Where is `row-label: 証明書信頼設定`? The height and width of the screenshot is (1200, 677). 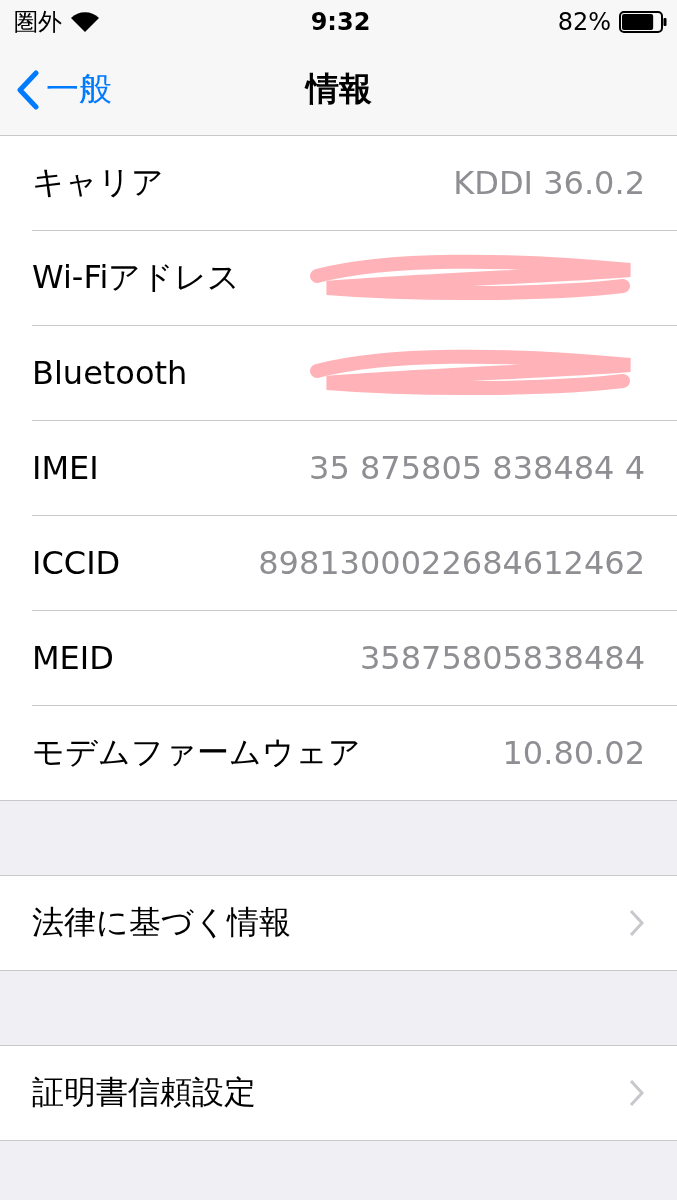 row-label: 証明書信頼設定 is located at coordinates (144, 1093).